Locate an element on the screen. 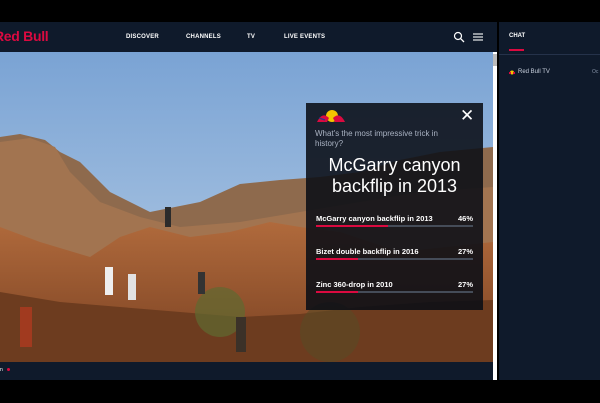 The image size is (600, 403). chat-channel-date: Oc is located at coordinates (595, 72).